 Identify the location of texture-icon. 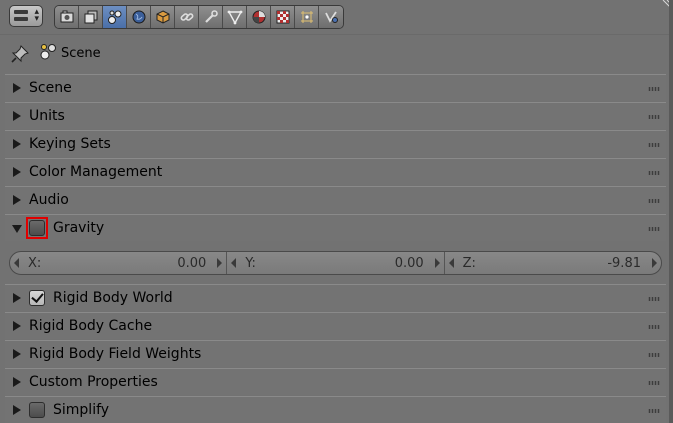
(282, 17).